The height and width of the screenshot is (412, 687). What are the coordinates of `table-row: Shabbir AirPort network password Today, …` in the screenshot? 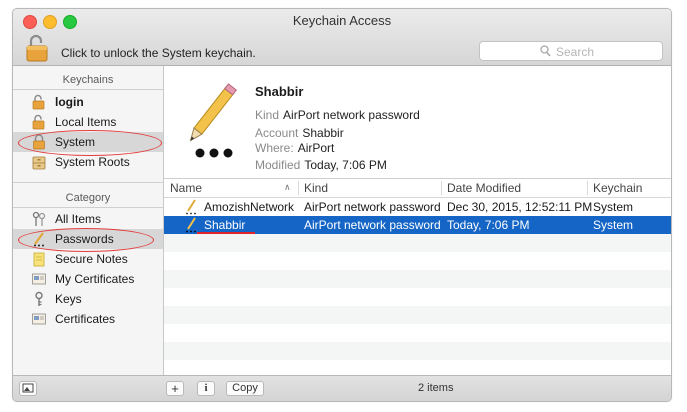 It's located at (417, 225).